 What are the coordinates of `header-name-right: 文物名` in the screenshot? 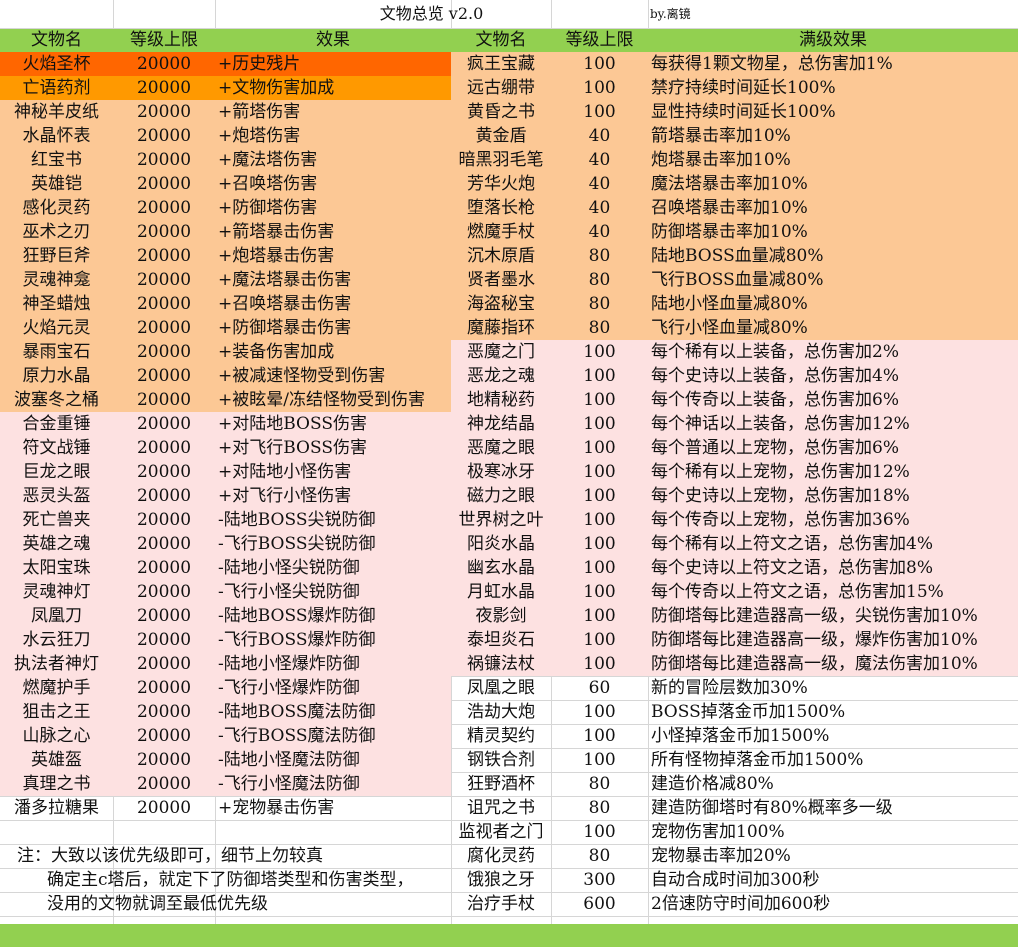 It's located at (501, 40).